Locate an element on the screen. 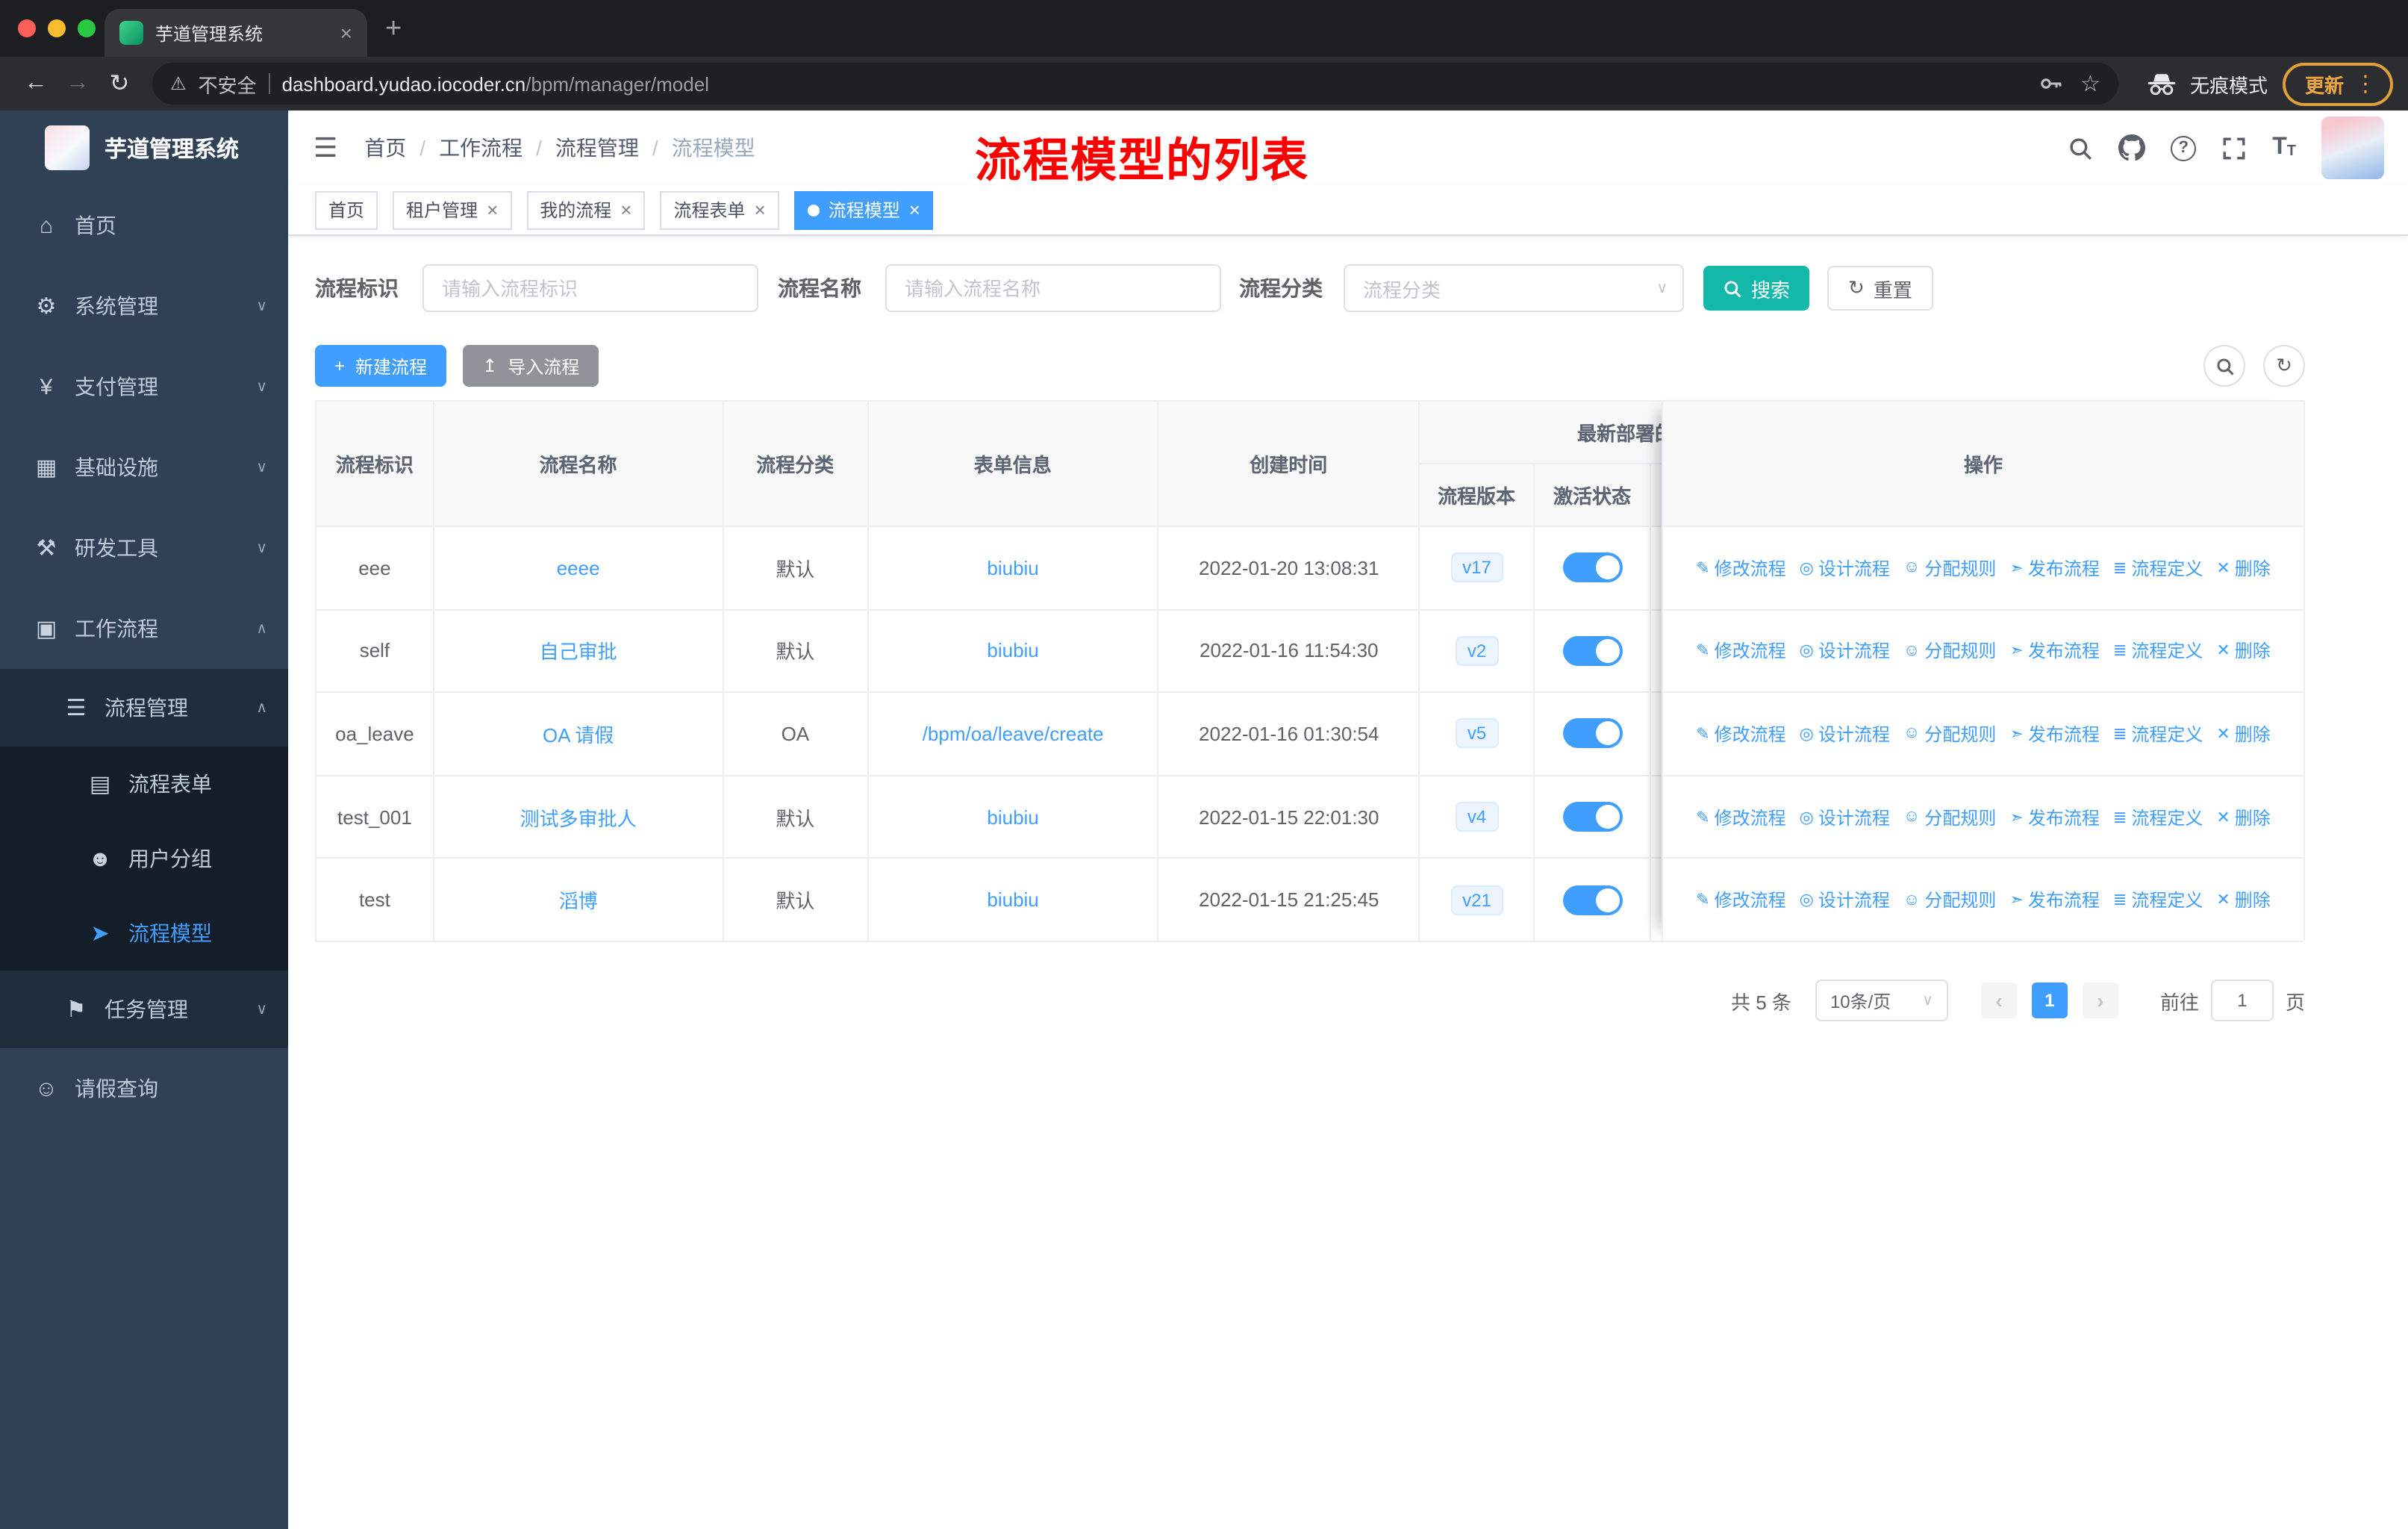  sidebar-collapse-icon: ☰ is located at coordinates (325, 148).